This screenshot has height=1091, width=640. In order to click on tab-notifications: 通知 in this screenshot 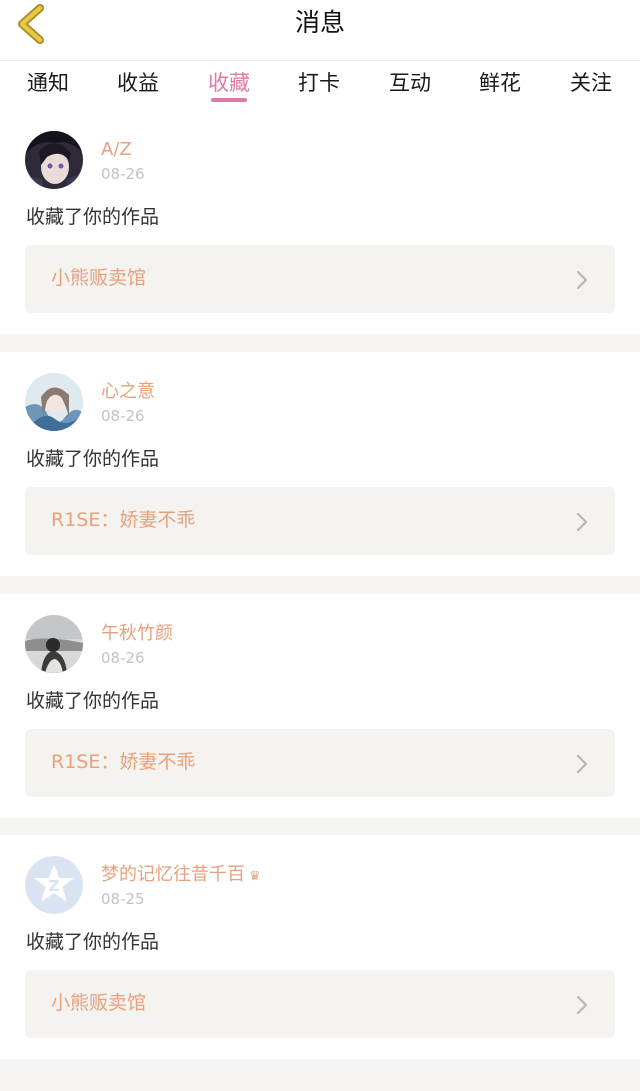, I will do `click(48, 83)`.